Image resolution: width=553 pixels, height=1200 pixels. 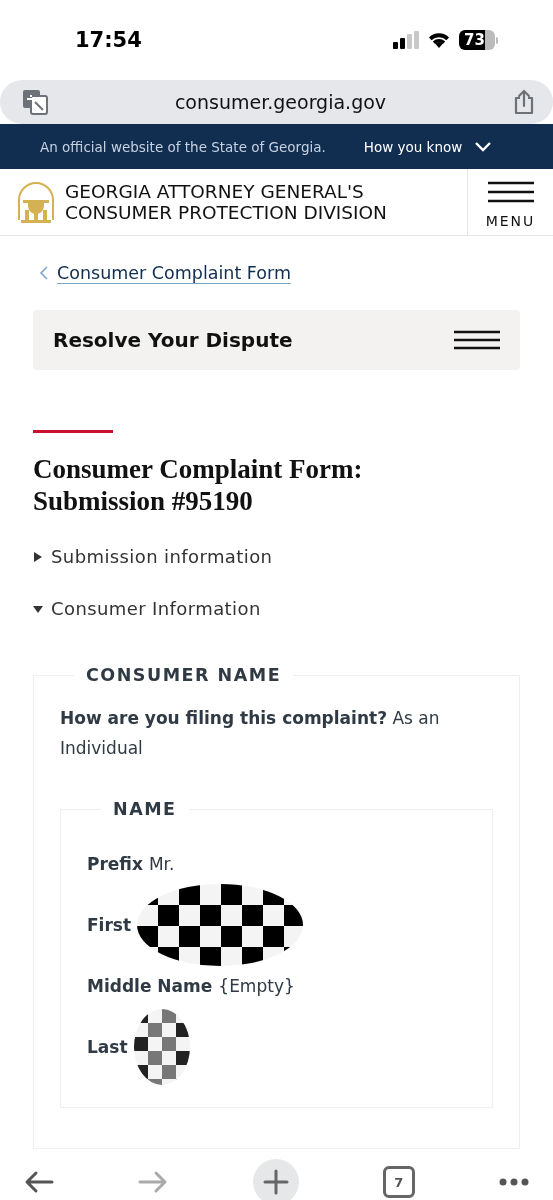 What do you see at coordinates (275, 1179) in the screenshot?
I see `new-tab-icon` at bounding box center [275, 1179].